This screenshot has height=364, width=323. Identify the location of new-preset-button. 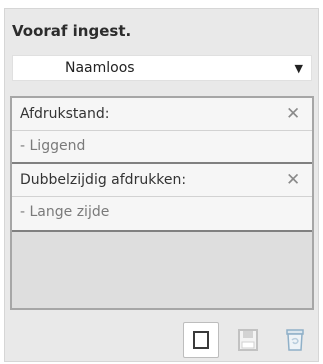
(201, 340).